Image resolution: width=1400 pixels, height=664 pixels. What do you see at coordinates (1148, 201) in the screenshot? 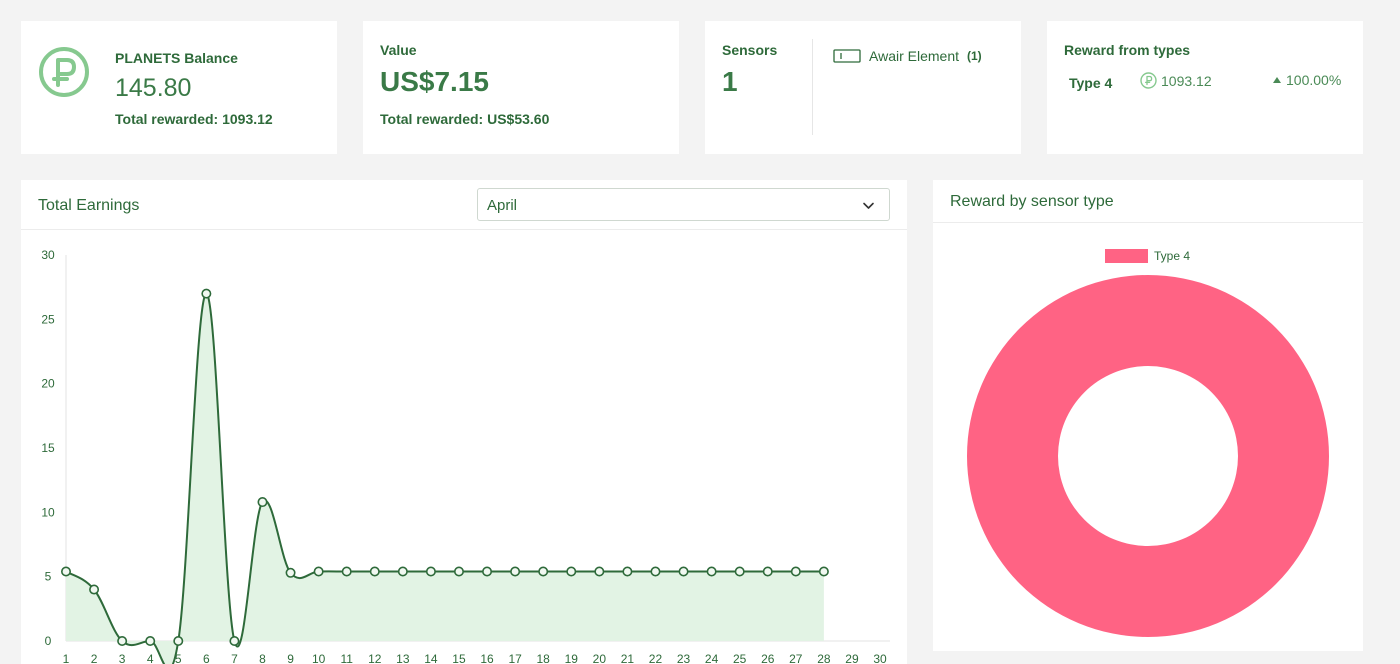
I see `reward-sensor-header: Reward by sensor type` at bounding box center [1148, 201].